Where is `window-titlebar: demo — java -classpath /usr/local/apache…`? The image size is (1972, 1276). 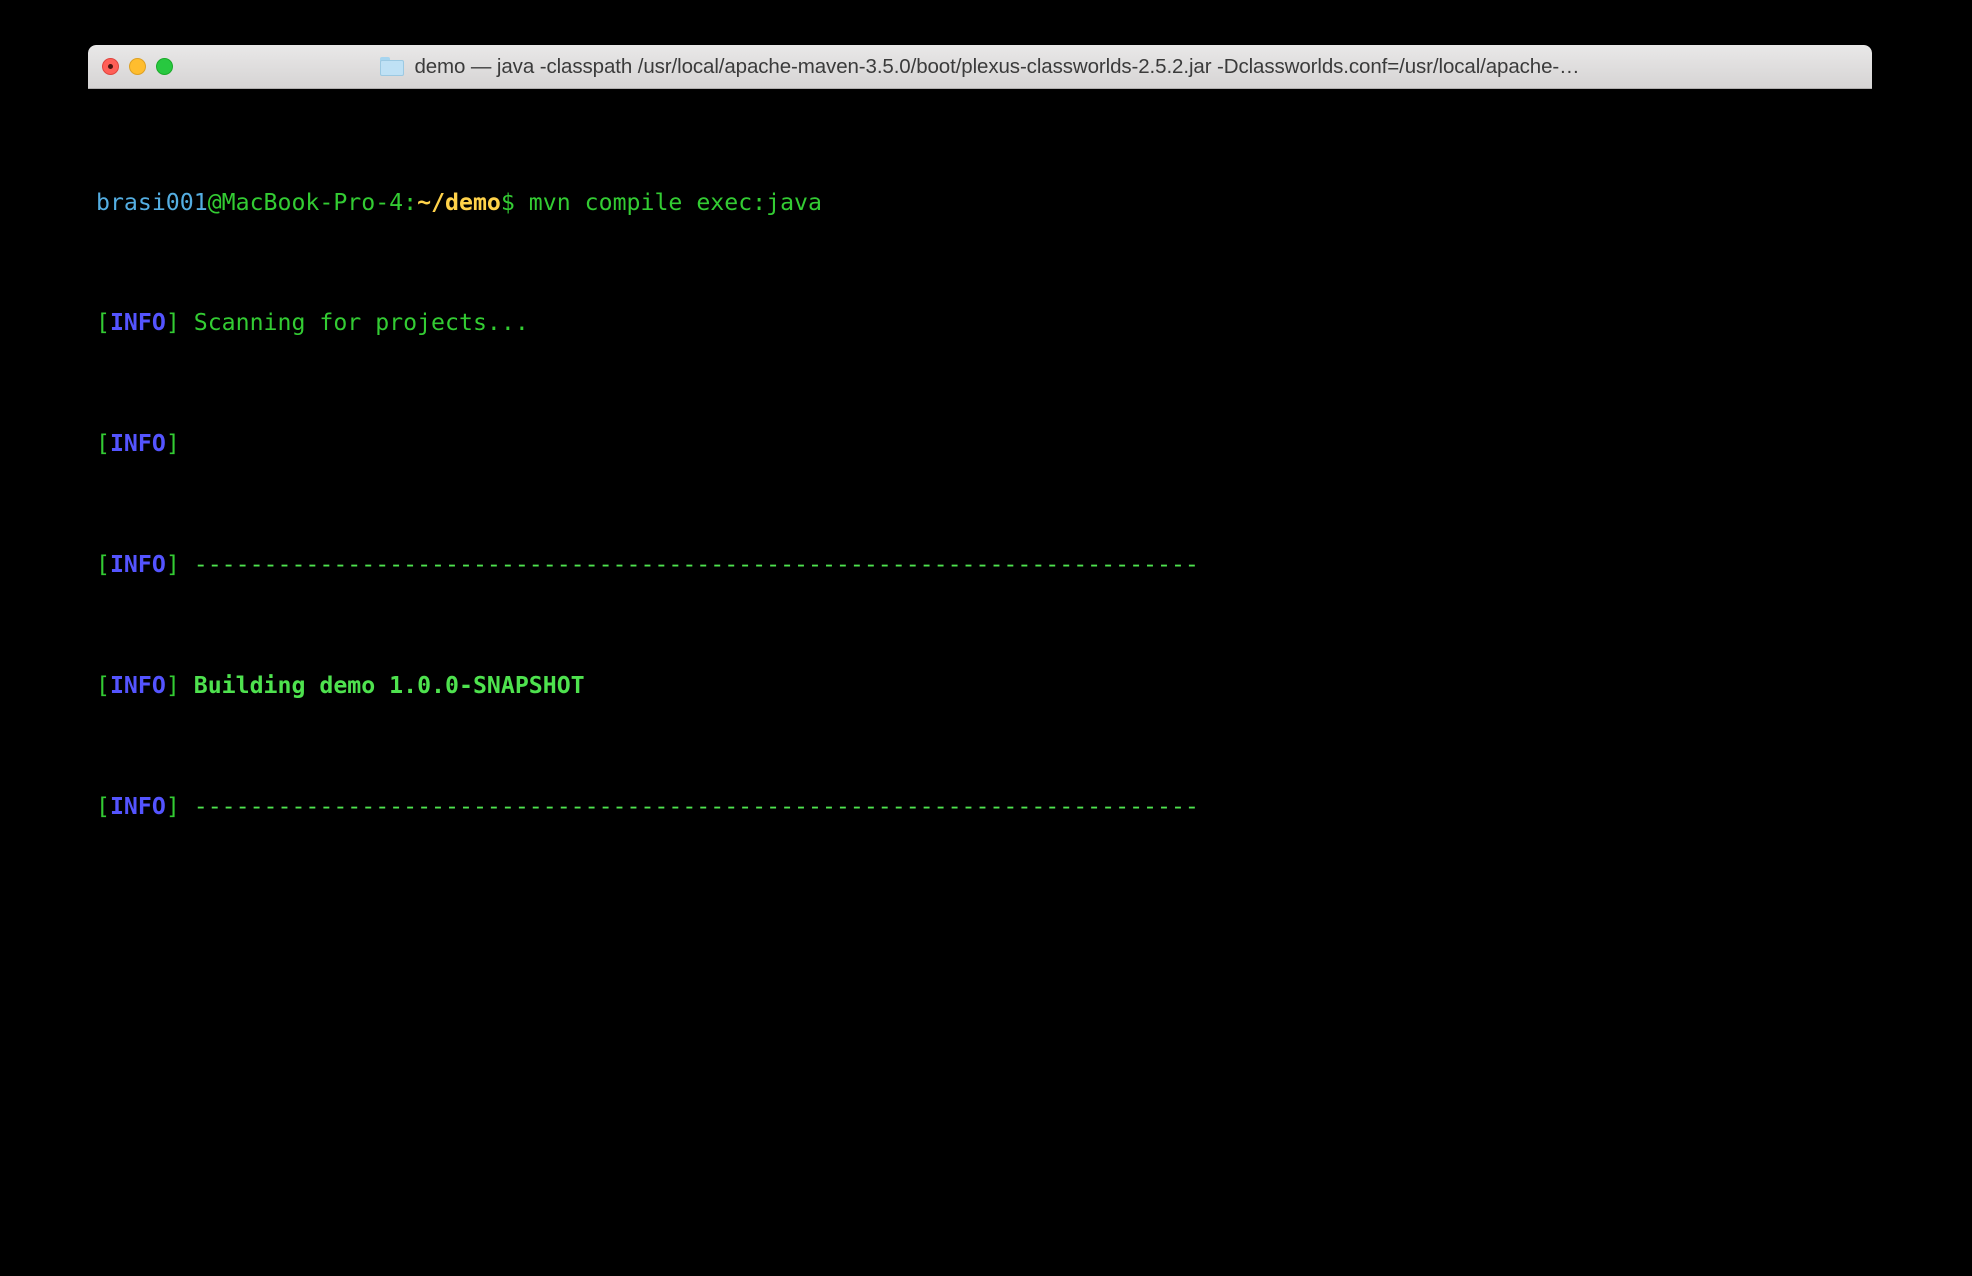
window-titlebar: demo — java -classpath /usr/local/apache… is located at coordinates (980, 67).